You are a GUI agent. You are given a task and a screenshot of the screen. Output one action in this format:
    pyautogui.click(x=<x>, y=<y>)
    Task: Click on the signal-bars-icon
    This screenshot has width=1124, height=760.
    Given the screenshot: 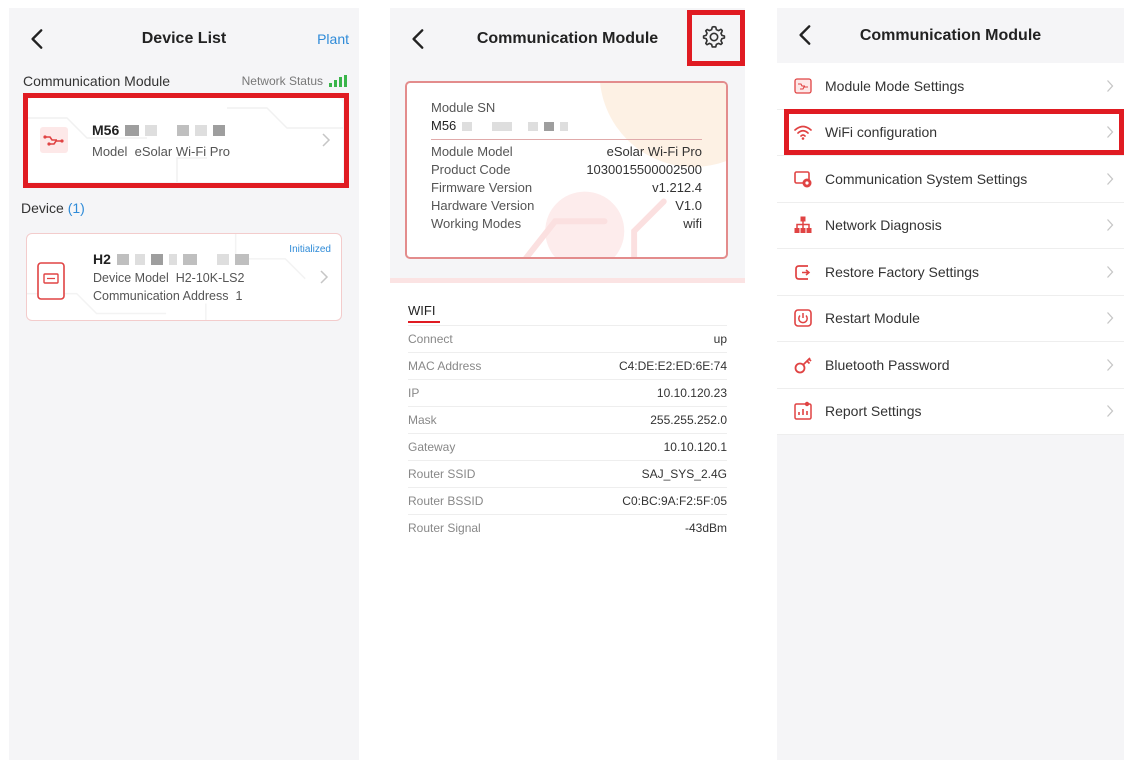 What is the action you would take?
    pyautogui.click(x=338, y=81)
    